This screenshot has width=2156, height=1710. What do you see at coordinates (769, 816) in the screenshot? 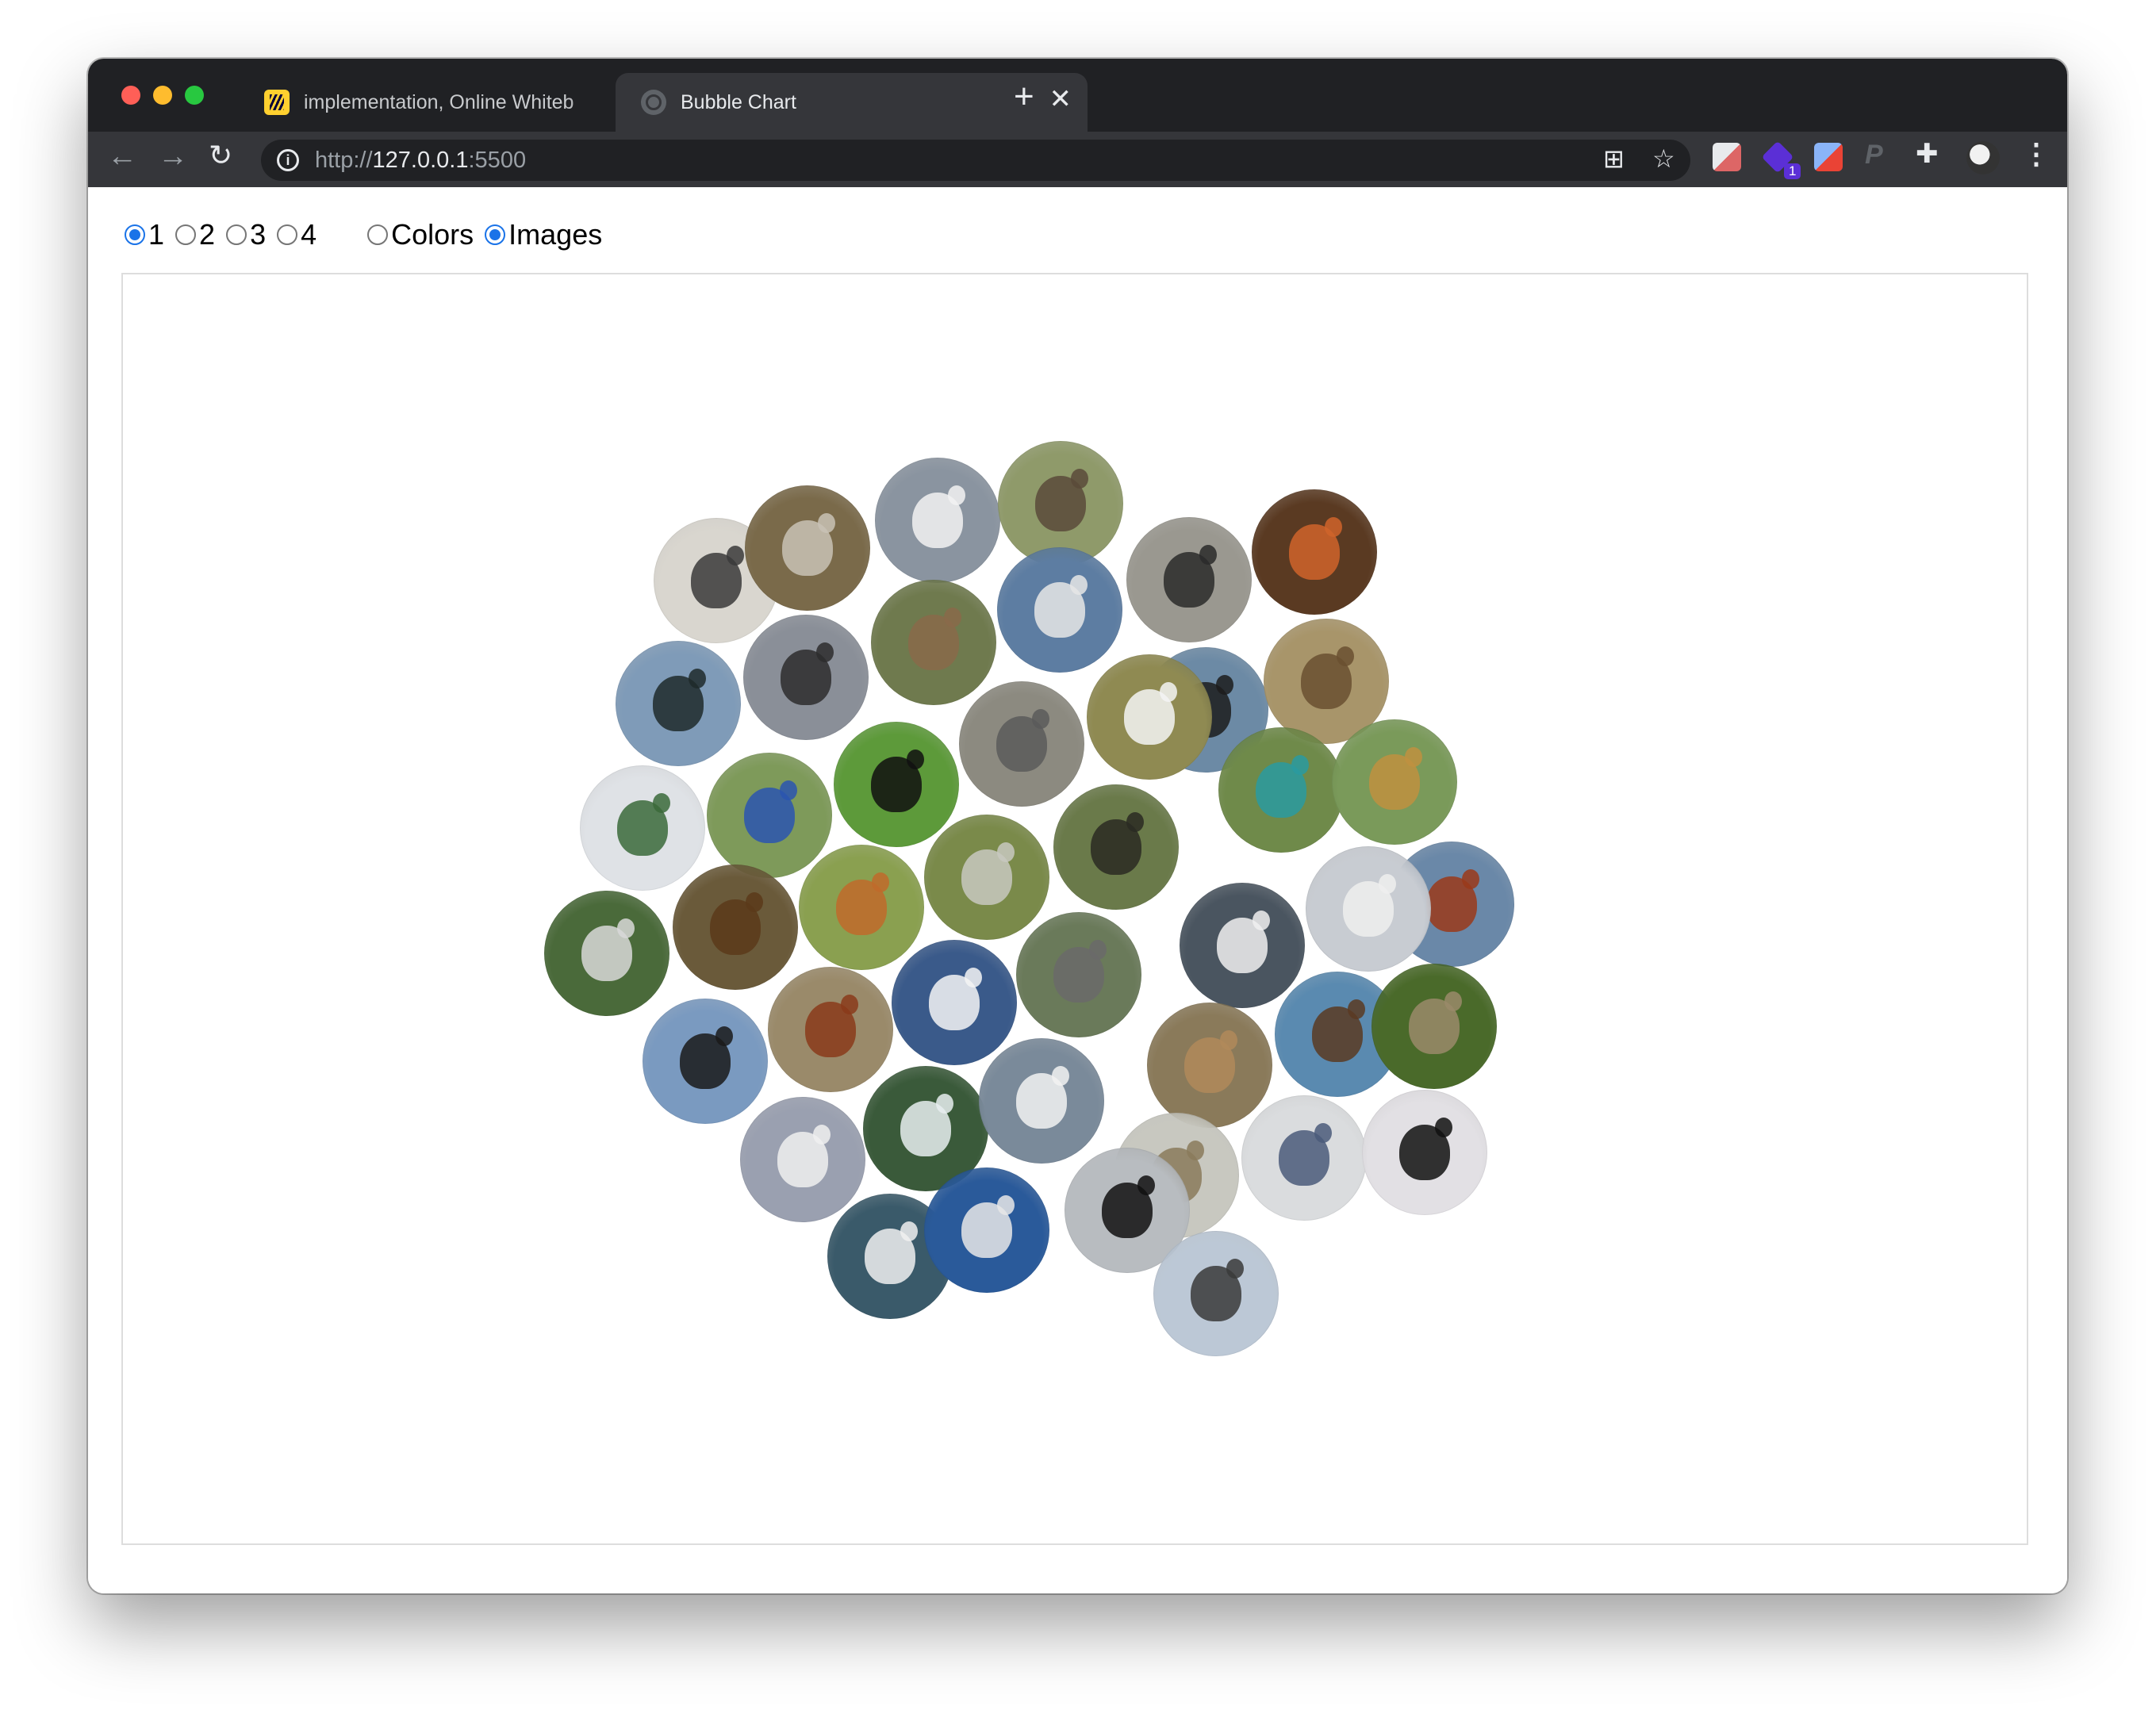
I see `bubble-kingfisher` at bounding box center [769, 816].